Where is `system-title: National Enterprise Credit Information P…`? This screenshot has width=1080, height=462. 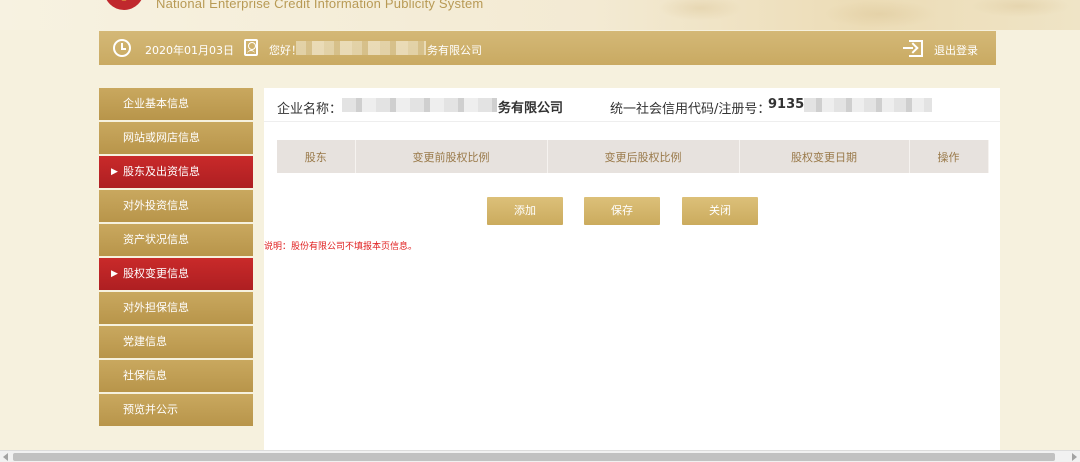
system-title: National Enterprise Credit Information P… is located at coordinates (320, 5).